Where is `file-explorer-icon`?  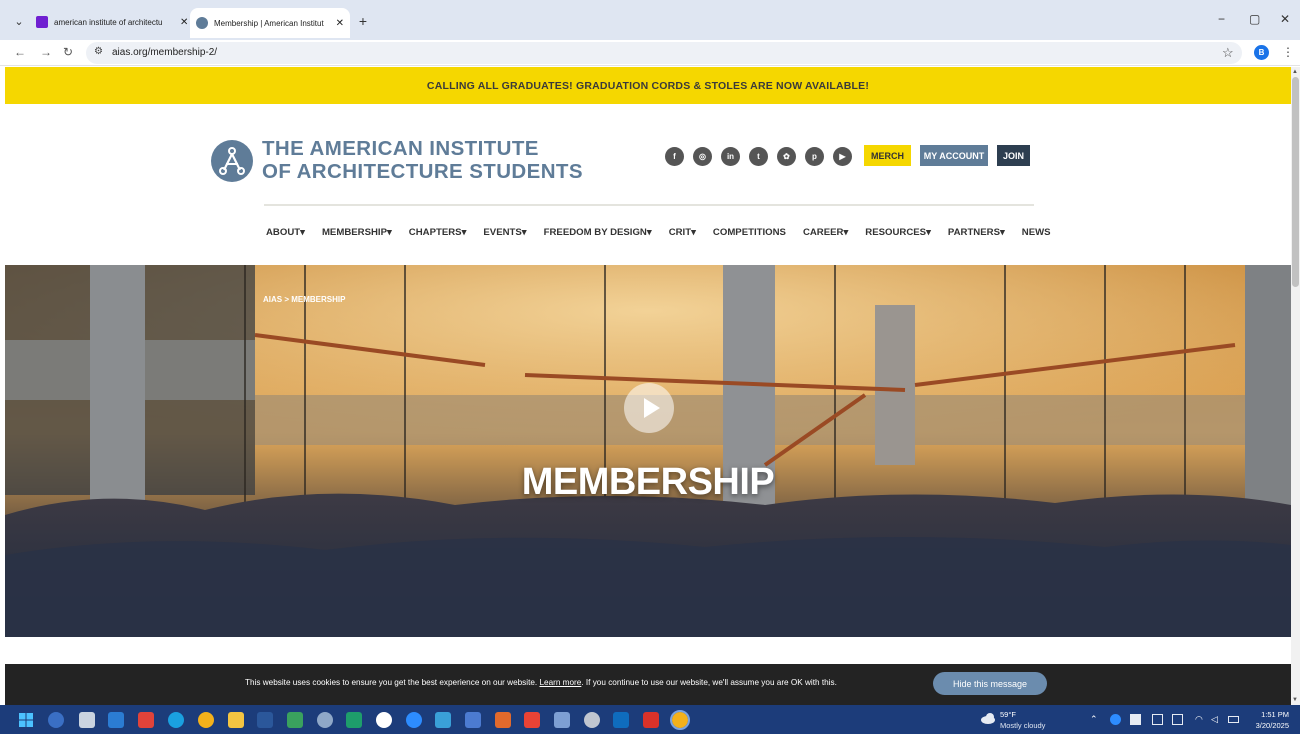 file-explorer-icon is located at coordinates (236, 720).